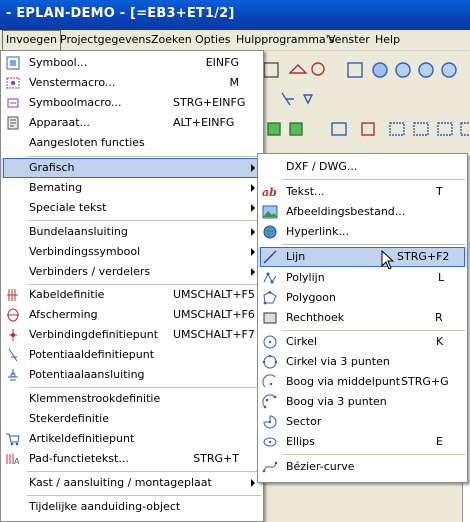 Image resolution: width=470 pixels, height=522 pixels. I want to click on circle3-icon, so click(270, 361).